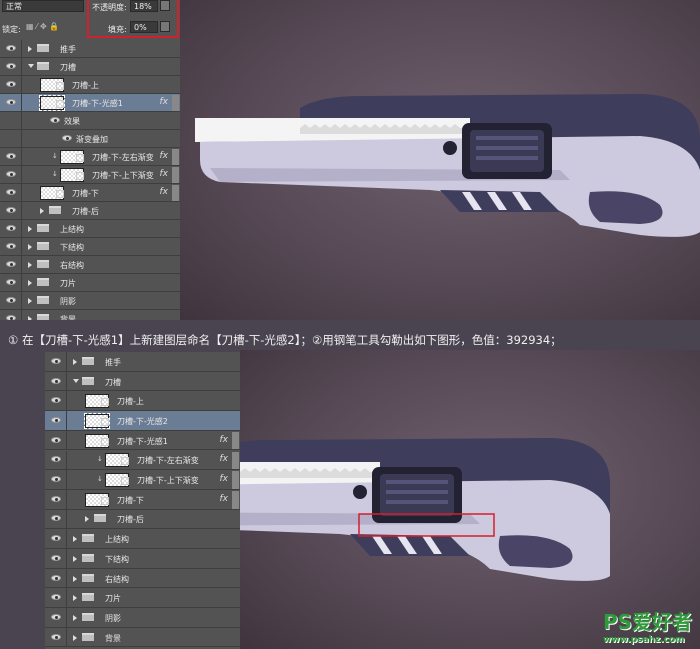 Image resolution: width=700 pixels, height=649 pixels. I want to click on lock-icons: ▦ ⁄ ✥ 🔒, so click(42, 26).